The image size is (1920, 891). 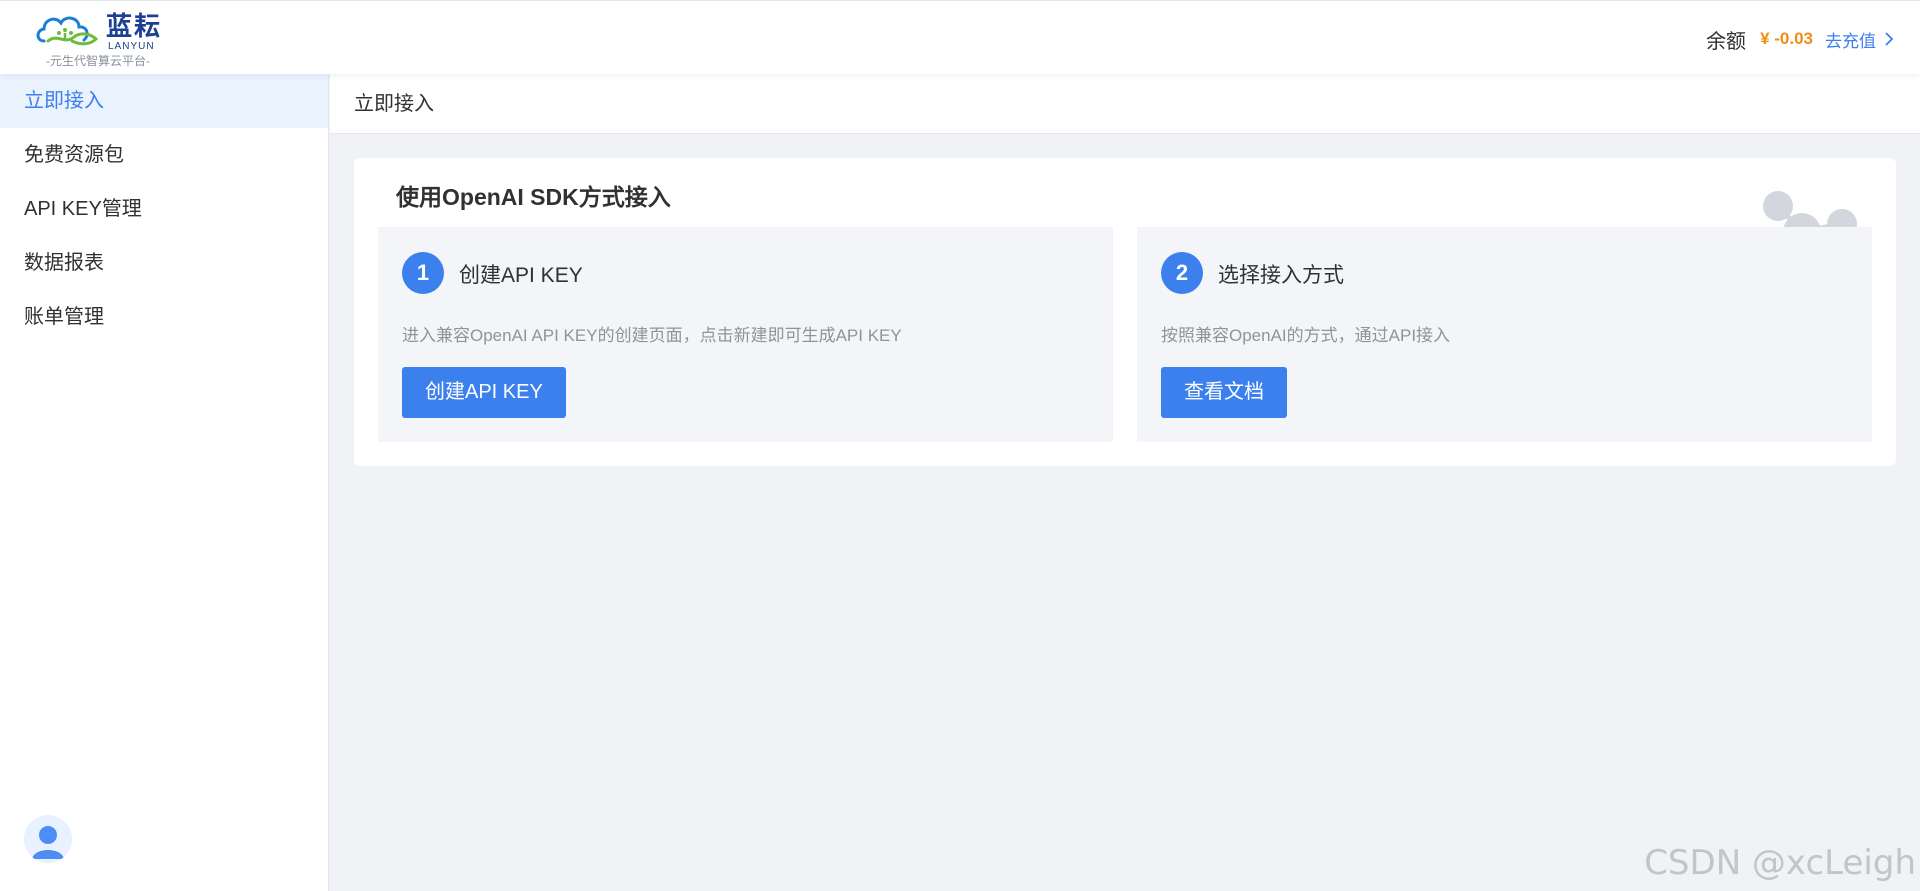 I want to click on recharge-link-label: 去充值, so click(x=1850, y=41).